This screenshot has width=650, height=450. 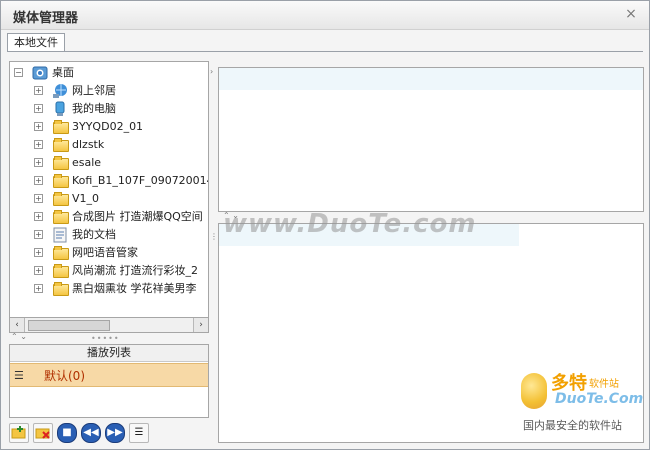 What do you see at coordinates (18, 72) in the screenshot?
I see `collapse-icon: −` at bounding box center [18, 72].